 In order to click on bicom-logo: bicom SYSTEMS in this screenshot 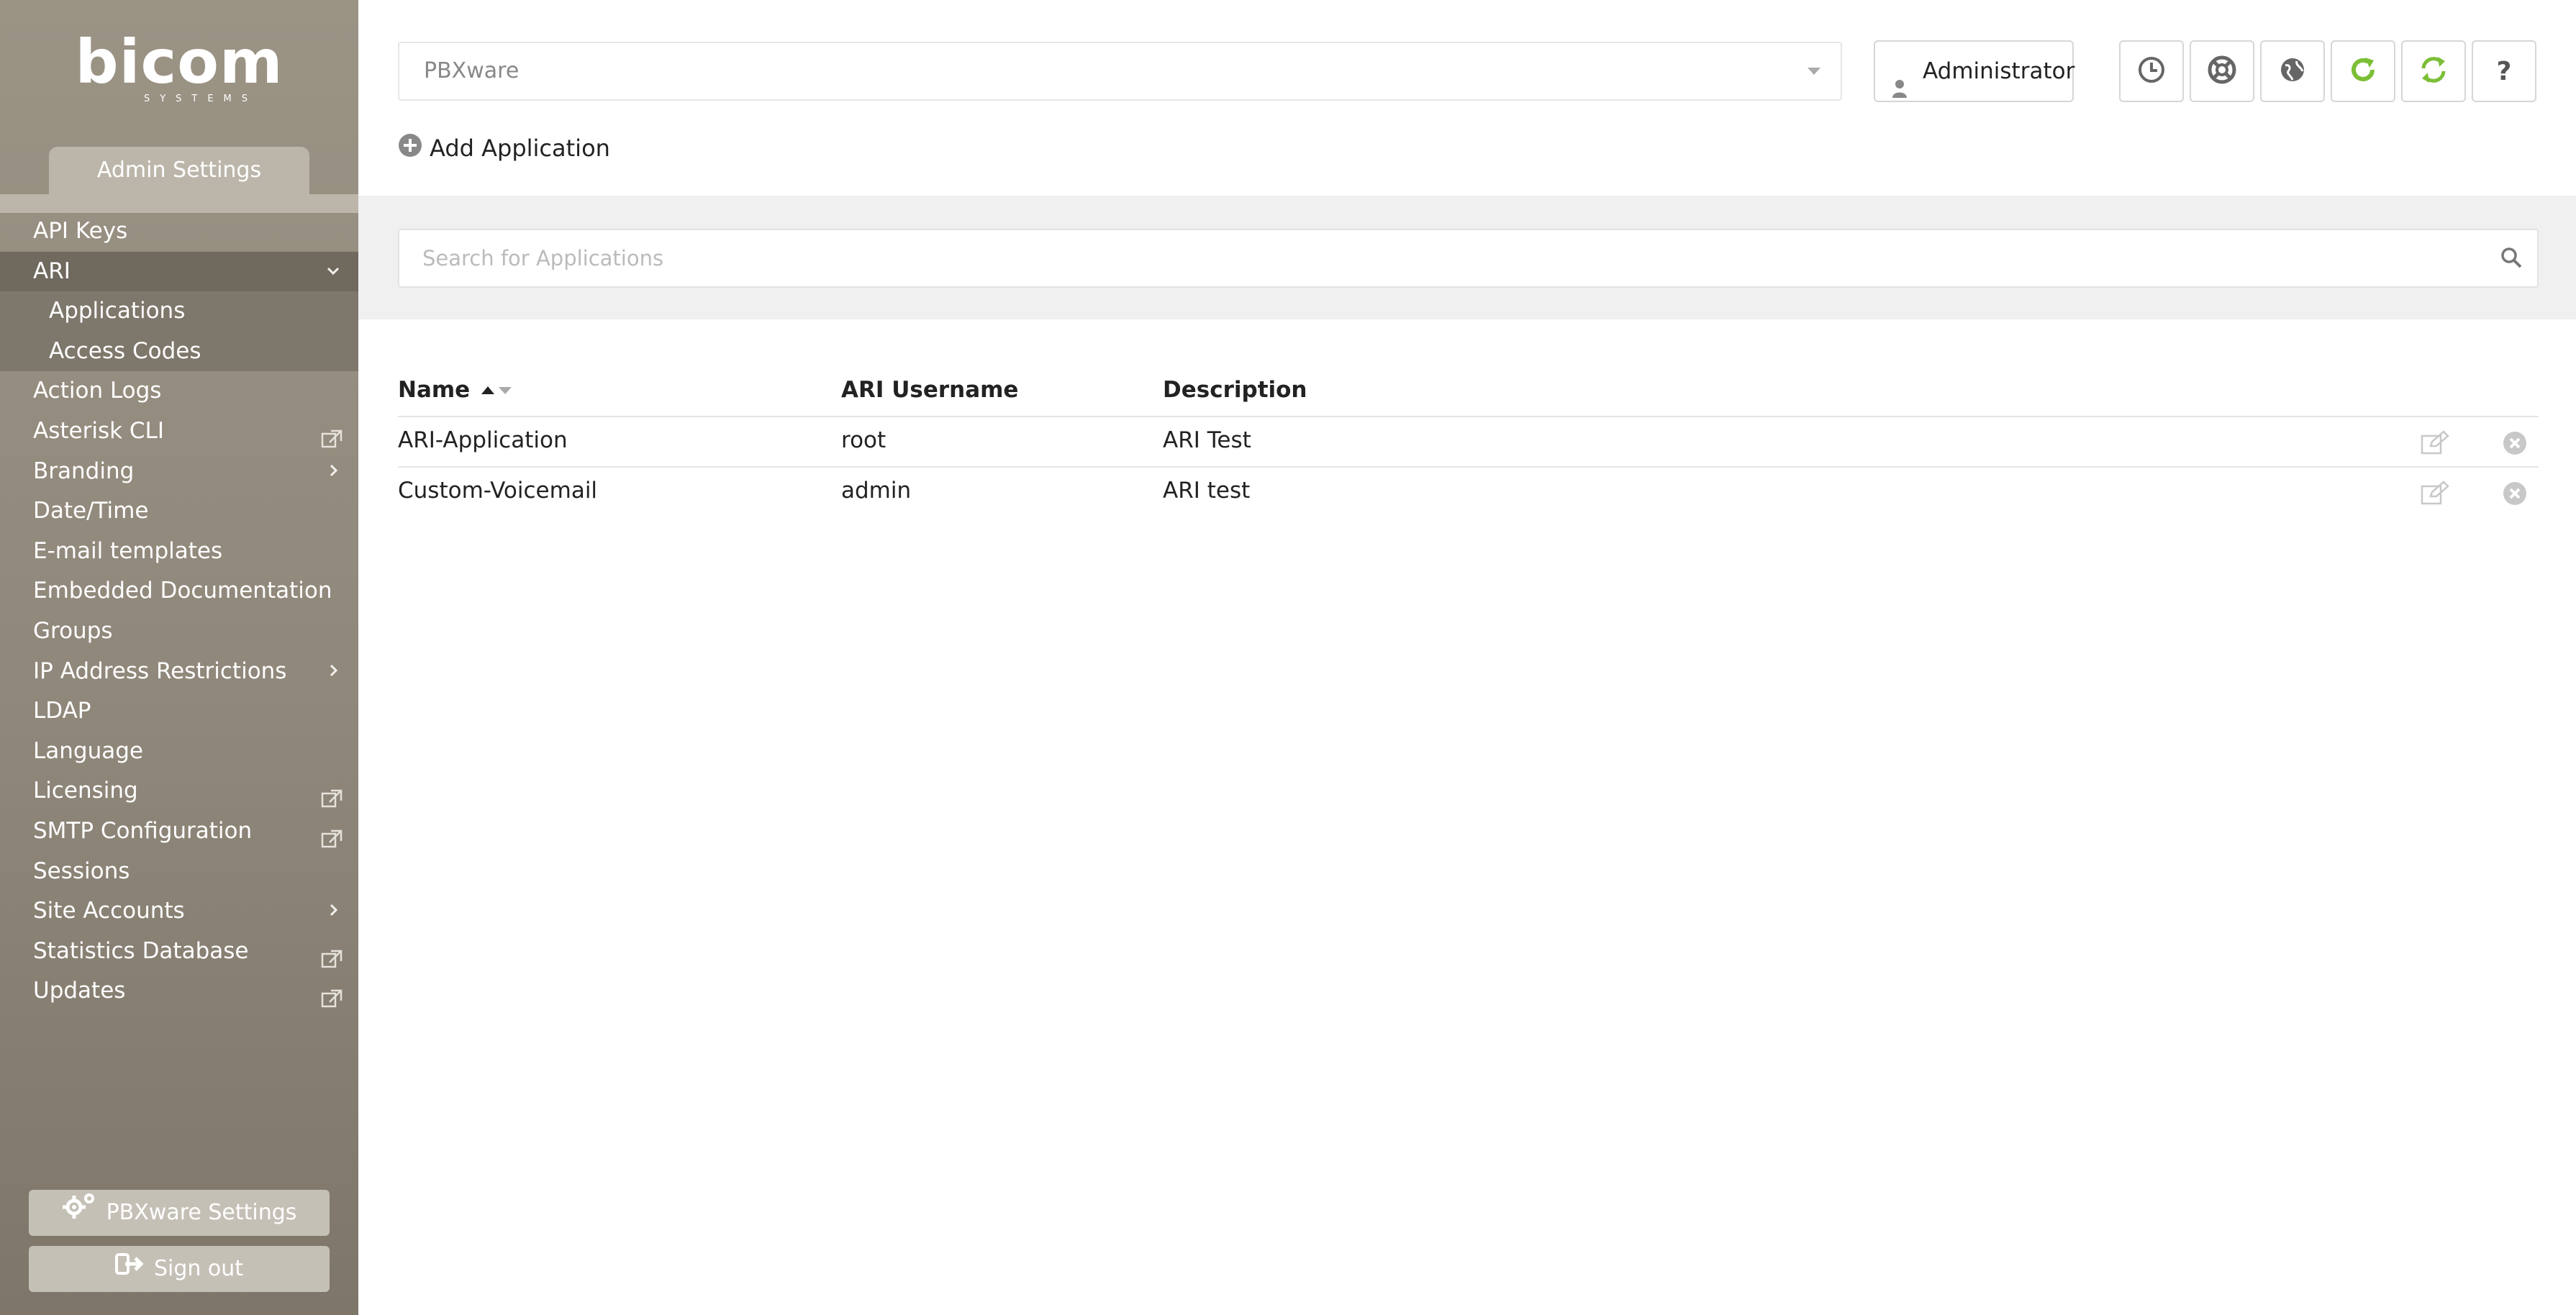, I will do `click(179, 68)`.